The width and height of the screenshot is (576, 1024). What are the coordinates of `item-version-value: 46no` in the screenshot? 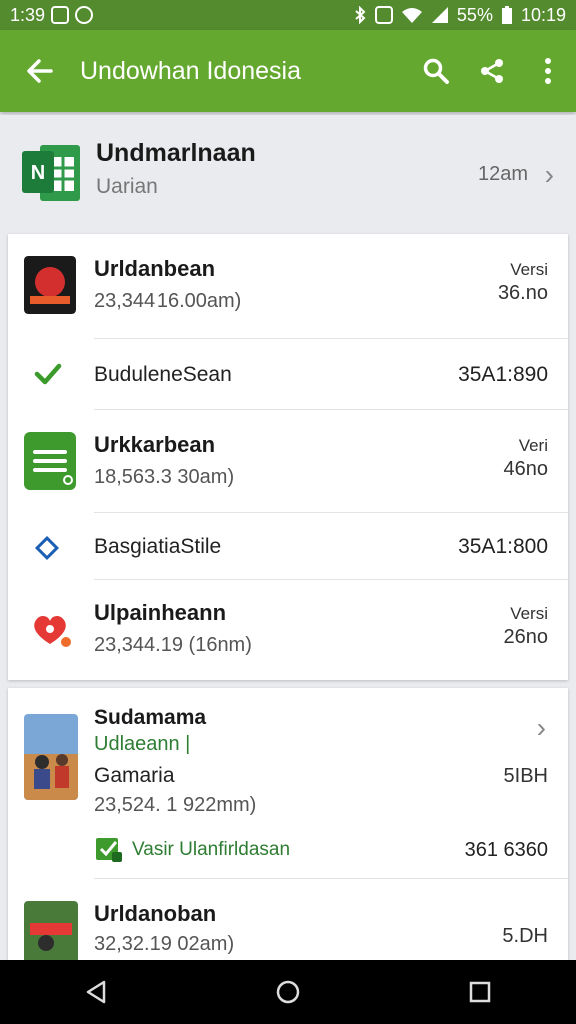 It's located at (526, 469).